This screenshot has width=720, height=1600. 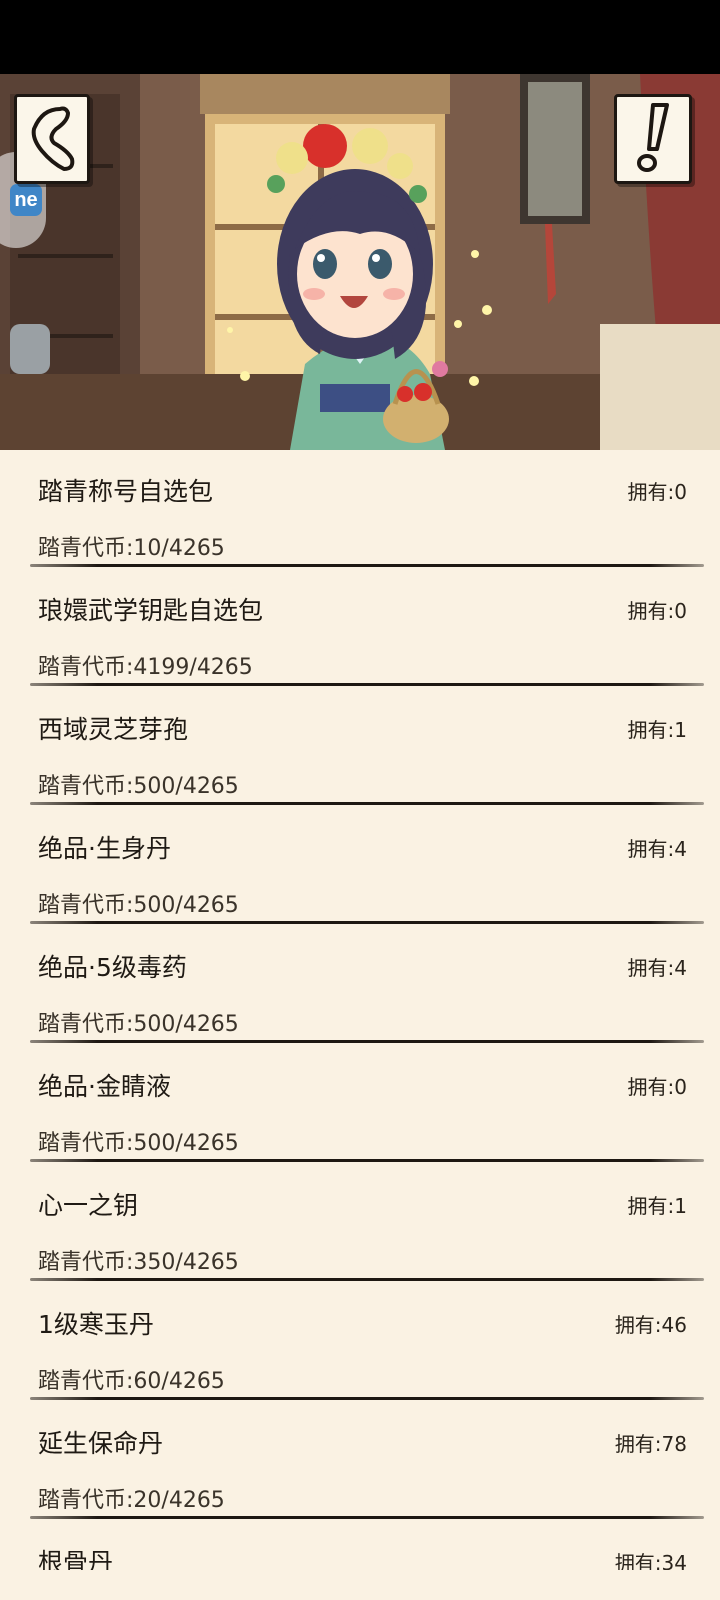 I want to click on back-button, so click(x=52, y=139).